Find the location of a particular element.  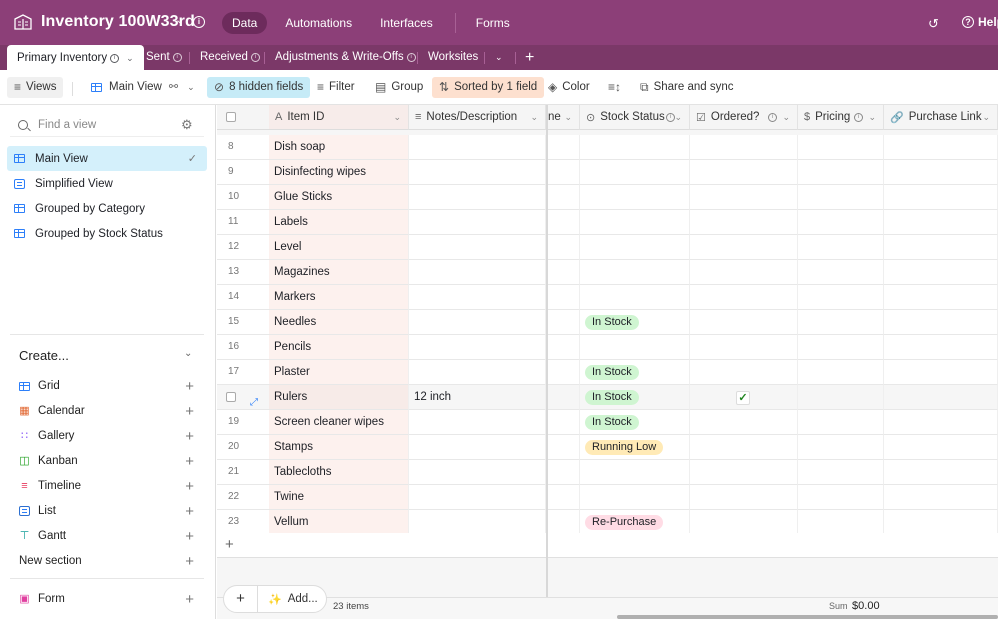

table-row: 19 Screen cleaner wipes In Stock is located at coordinates (607, 422).